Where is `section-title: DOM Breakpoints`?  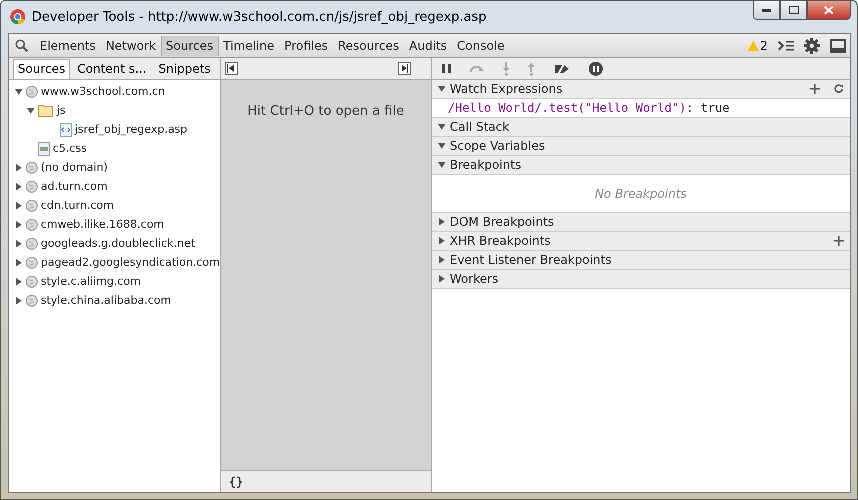 section-title: DOM Breakpoints is located at coordinates (503, 222).